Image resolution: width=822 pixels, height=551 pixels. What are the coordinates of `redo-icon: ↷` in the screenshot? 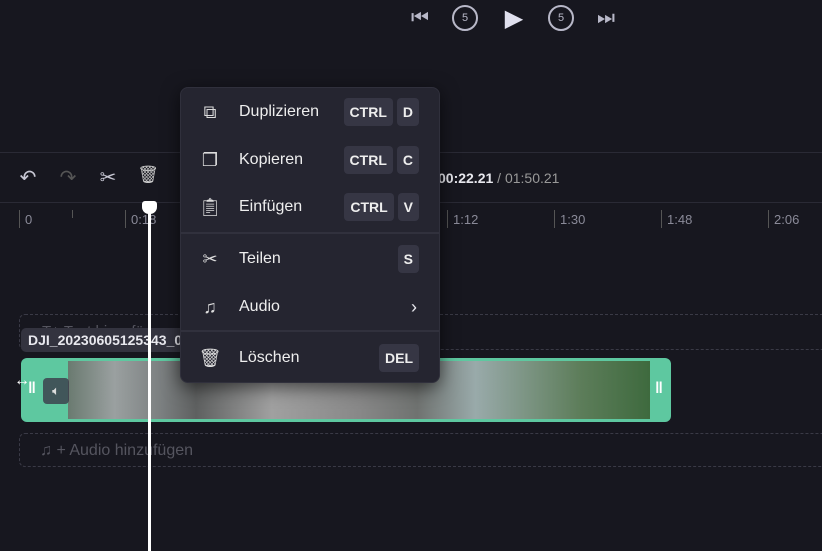 It's located at (68, 178).